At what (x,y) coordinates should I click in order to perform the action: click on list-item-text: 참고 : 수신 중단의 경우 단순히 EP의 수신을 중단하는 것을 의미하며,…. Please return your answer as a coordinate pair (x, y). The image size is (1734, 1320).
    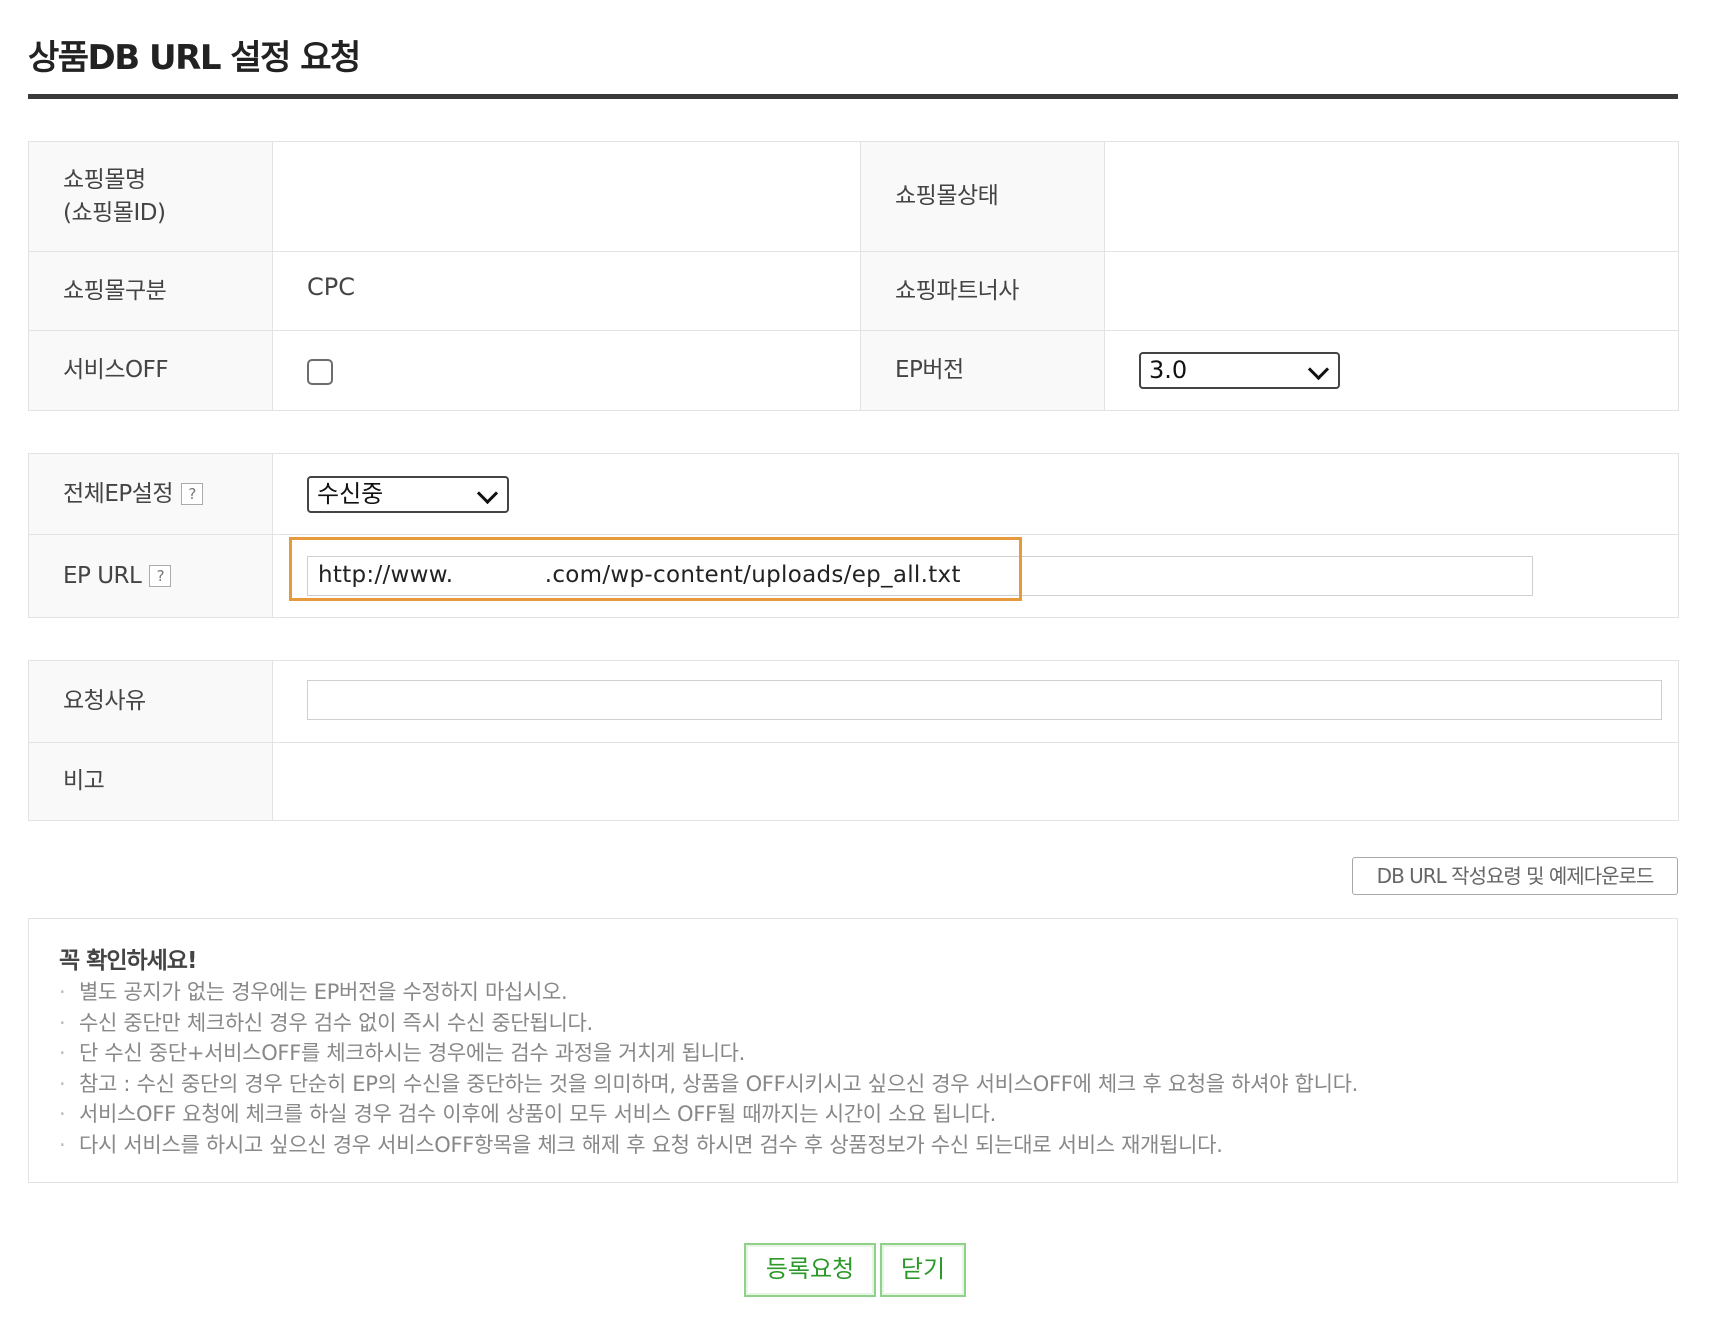
    Looking at the image, I should click on (719, 1083).